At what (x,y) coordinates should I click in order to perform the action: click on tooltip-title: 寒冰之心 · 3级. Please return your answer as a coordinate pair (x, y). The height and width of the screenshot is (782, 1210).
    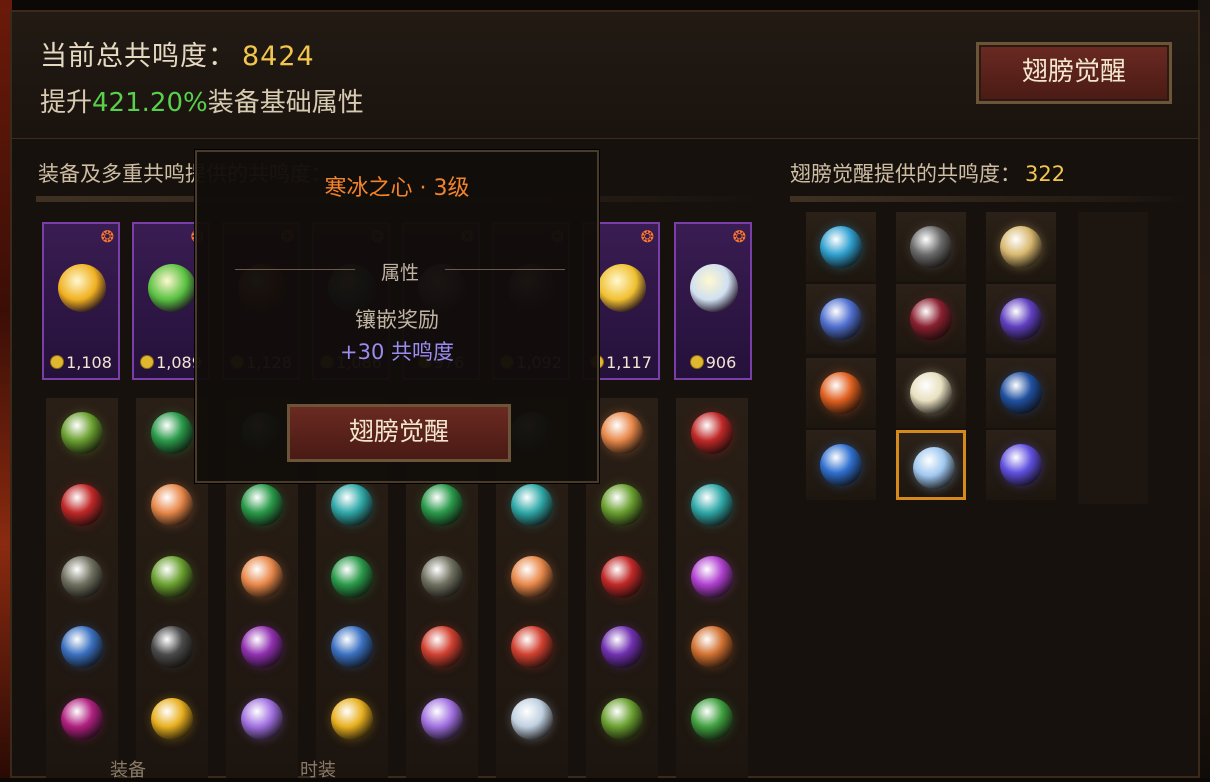
    Looking at the image, I should click on (397, 188).